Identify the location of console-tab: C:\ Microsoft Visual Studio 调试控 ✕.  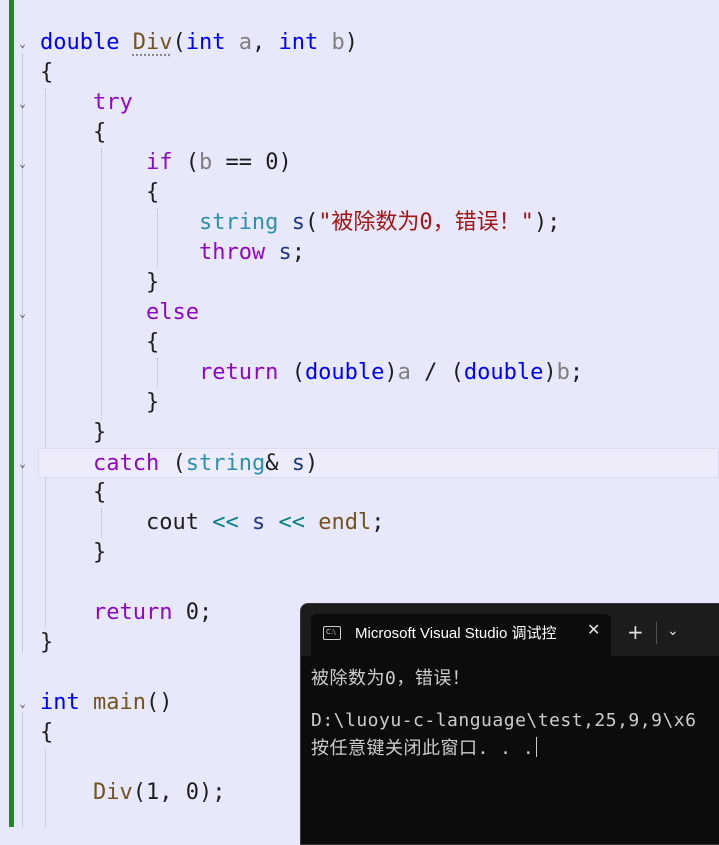
(461, 635).